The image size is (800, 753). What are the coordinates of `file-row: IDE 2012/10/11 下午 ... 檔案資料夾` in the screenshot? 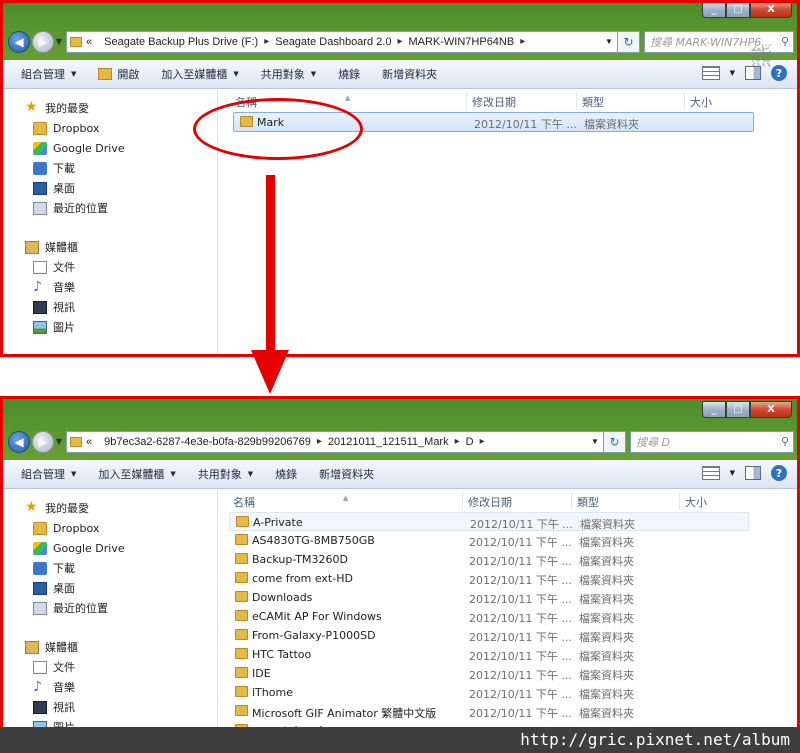 It's located at (489, 673).